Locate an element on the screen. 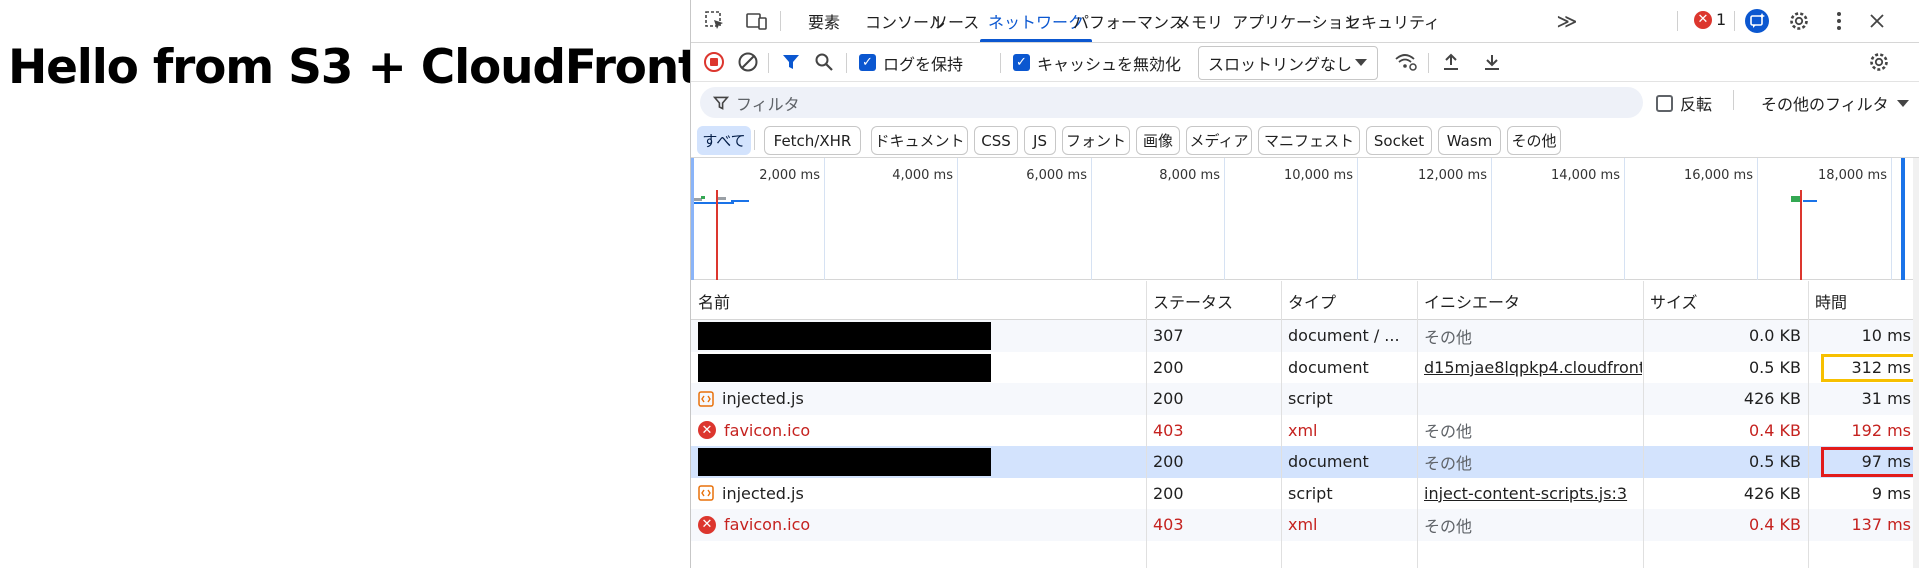 The image size is (1919, 568). type-filter-chip: Socket is located at coordinates (1399, 140).